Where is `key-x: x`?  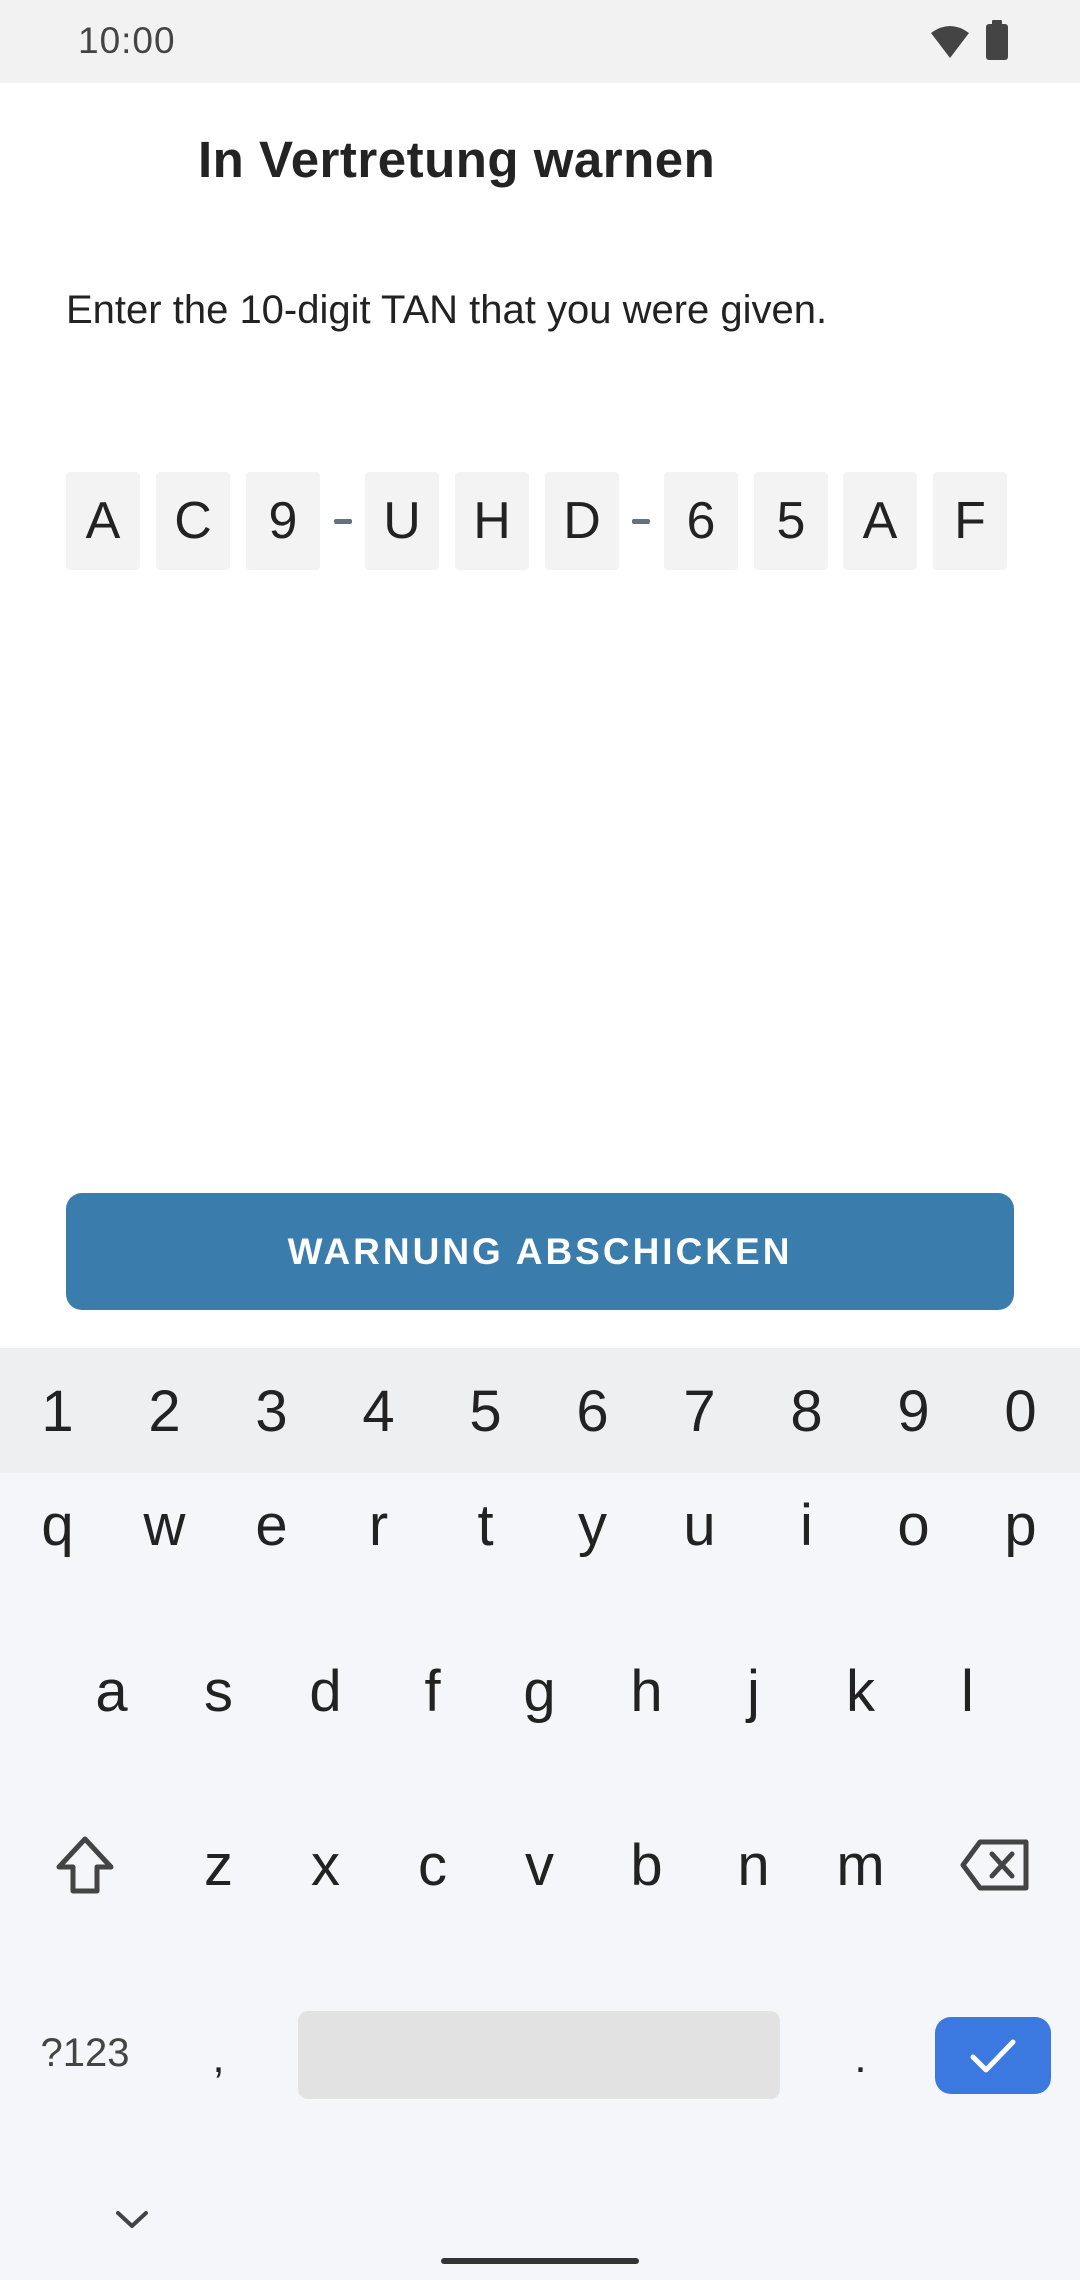
key-x: x is located at coordinates (325, 1865).